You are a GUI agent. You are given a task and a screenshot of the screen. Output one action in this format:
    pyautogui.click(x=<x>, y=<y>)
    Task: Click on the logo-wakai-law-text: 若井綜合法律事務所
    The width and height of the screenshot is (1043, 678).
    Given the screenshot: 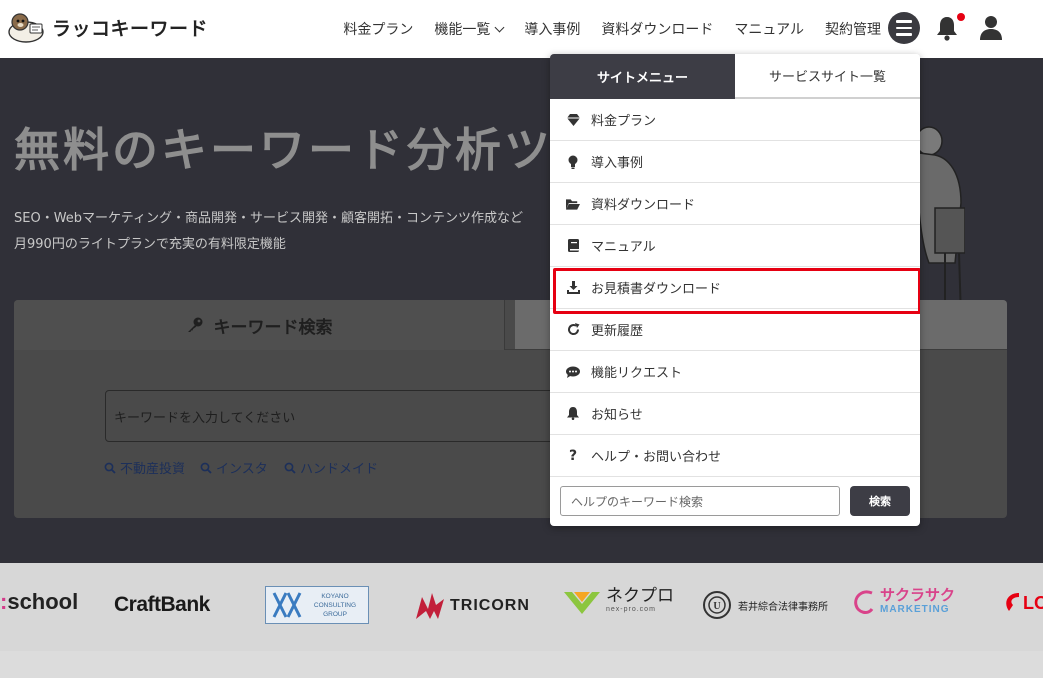 What is the action you would take?
    pyautogui.click(x=783, y=607)
    